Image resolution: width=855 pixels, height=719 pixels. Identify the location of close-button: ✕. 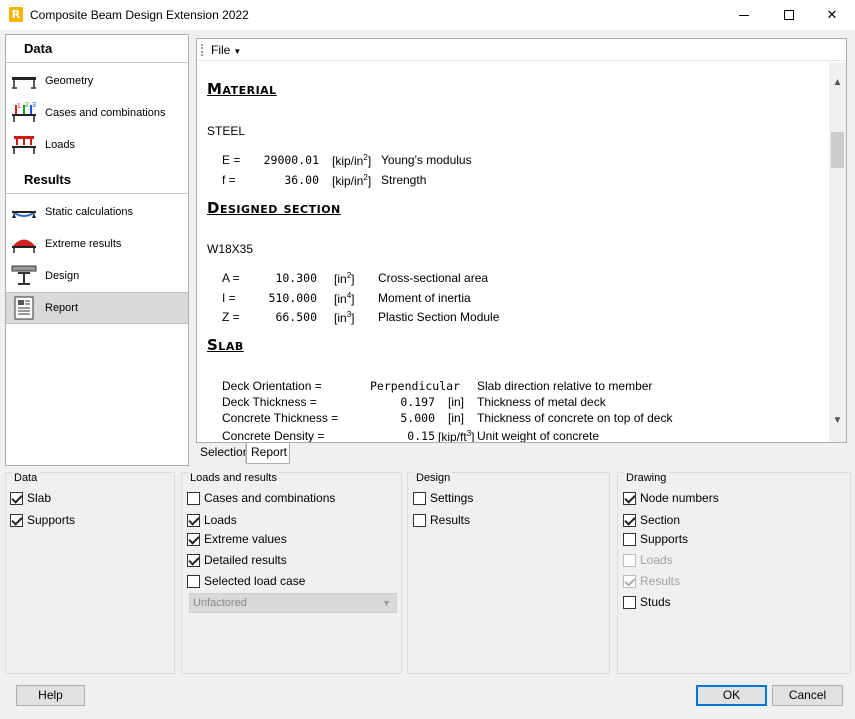
(832, 15).